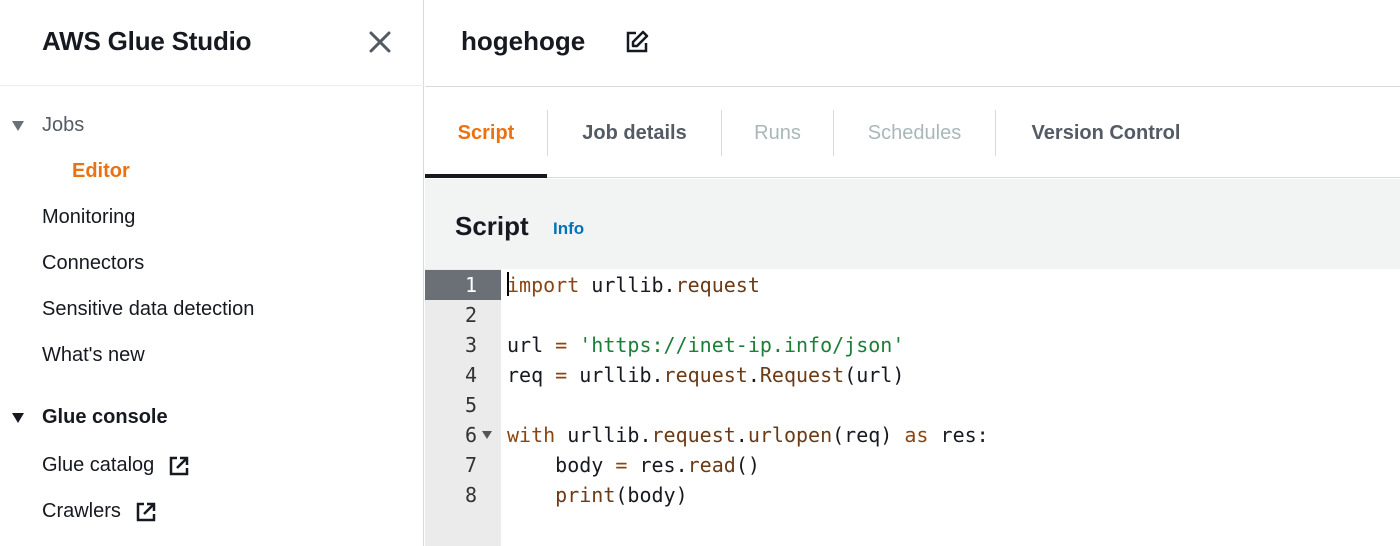 This screenshot has width=1400, height=546. I want to click on code-line: import urllib.request, so click(633, 285).